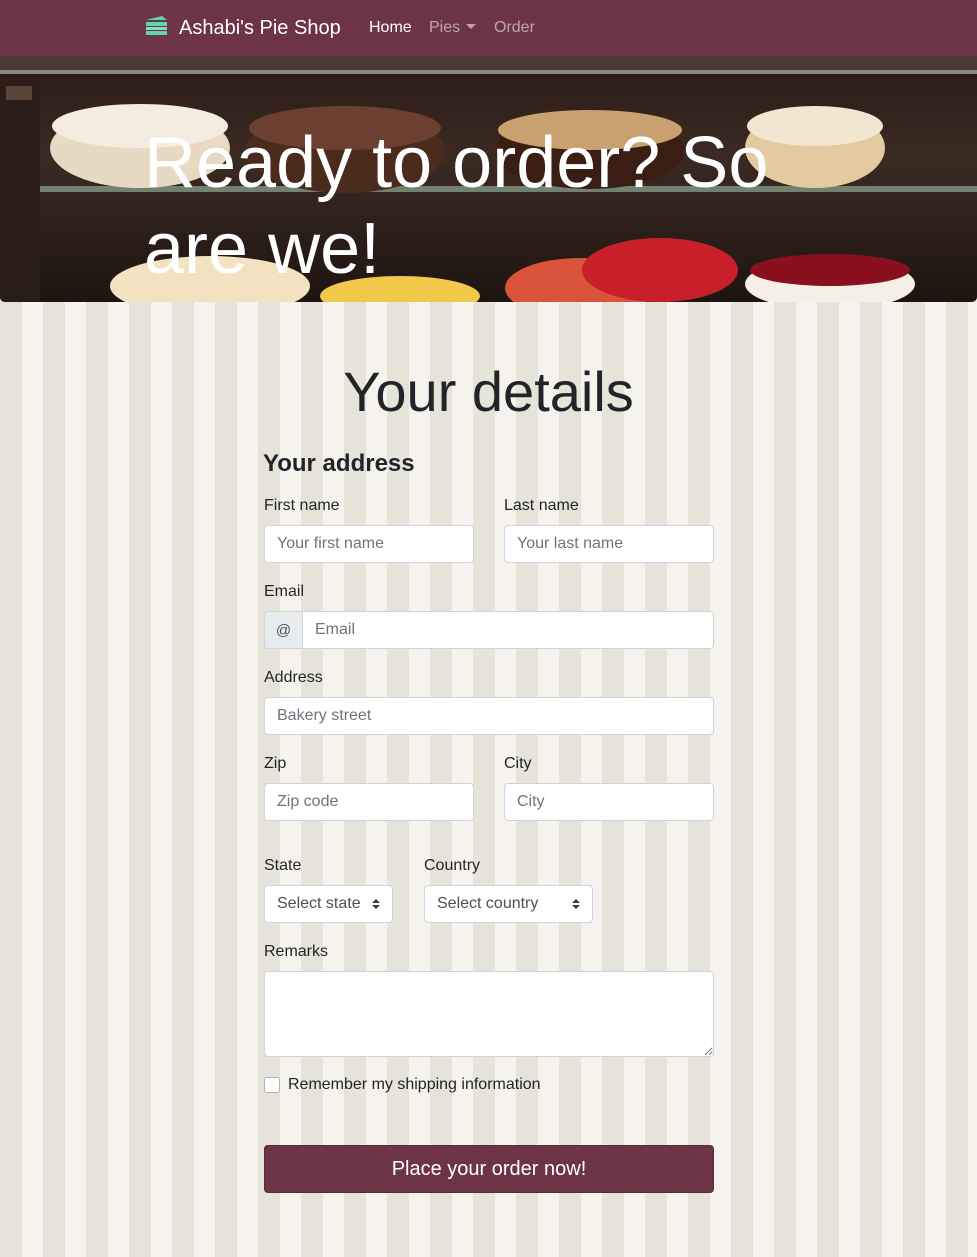 This screenshot has height=1257, width=977. Describe the element at coordinates (445, 27) in the screenshot. I see `nav-pies-label: Pies` at that location.